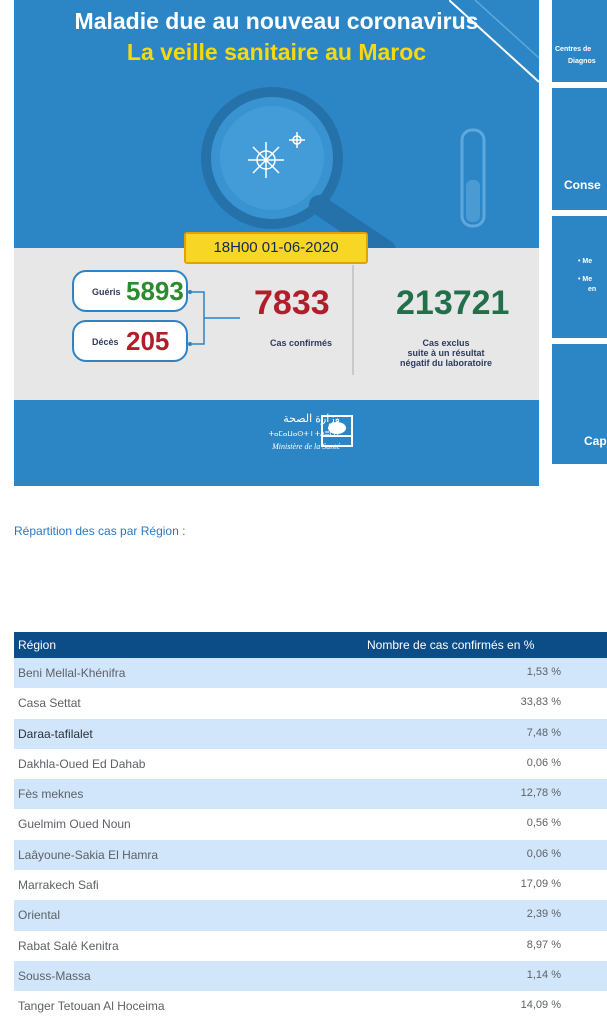  Describe the element at coordinates (37, 645) in the screenshot. I see `header-region: Région` at that location.